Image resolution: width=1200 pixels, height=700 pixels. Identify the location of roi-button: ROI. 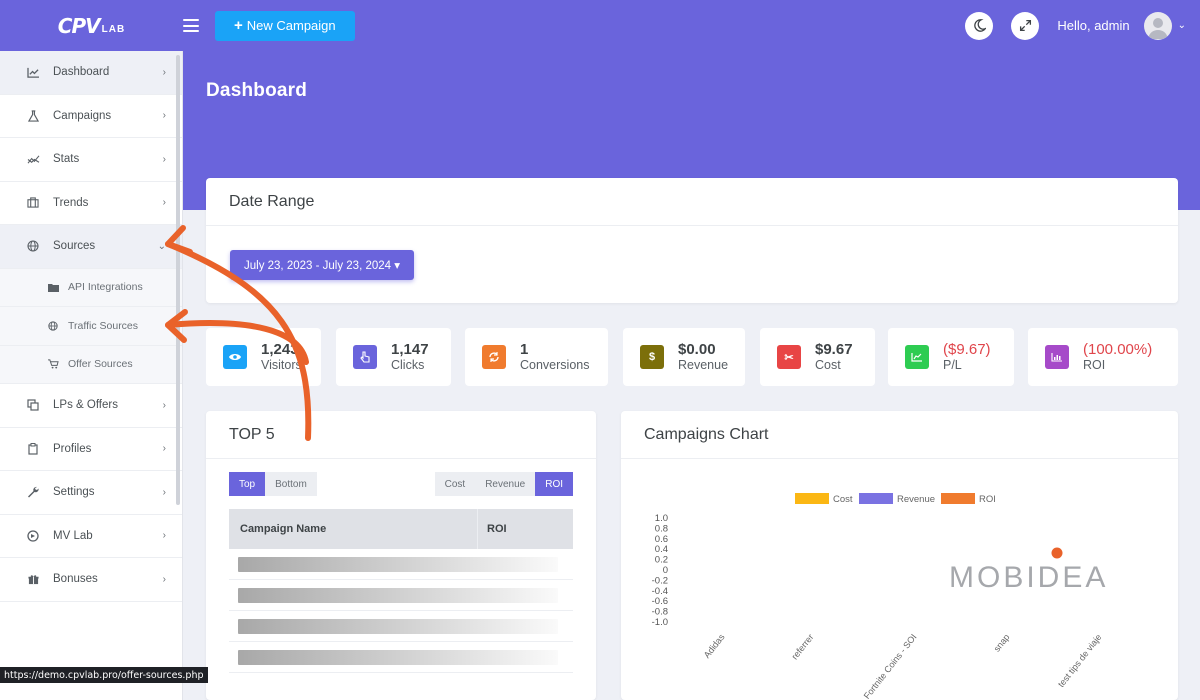
(554, 484).